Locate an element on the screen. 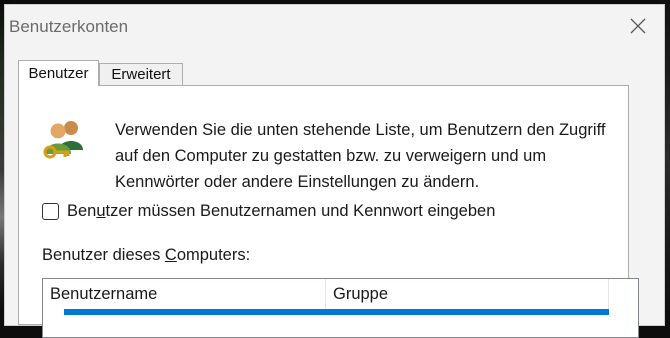 The image size is (670, 338). tab-benutzer: Benutzer is located at coordinates (58, 73).